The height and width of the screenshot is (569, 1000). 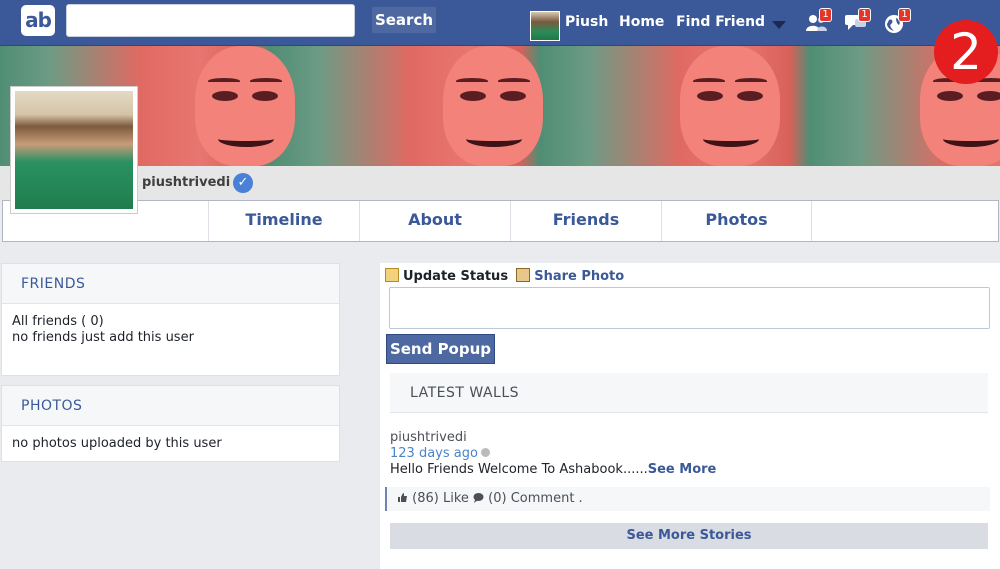 I want to click on profile-picture, so click(x=74, y=150).